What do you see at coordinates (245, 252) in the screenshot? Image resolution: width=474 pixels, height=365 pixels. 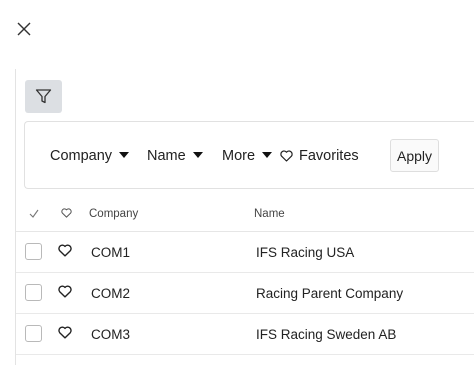 I see `table-row: COM1 IFS Racing USA` at bounding box center [245, 252].